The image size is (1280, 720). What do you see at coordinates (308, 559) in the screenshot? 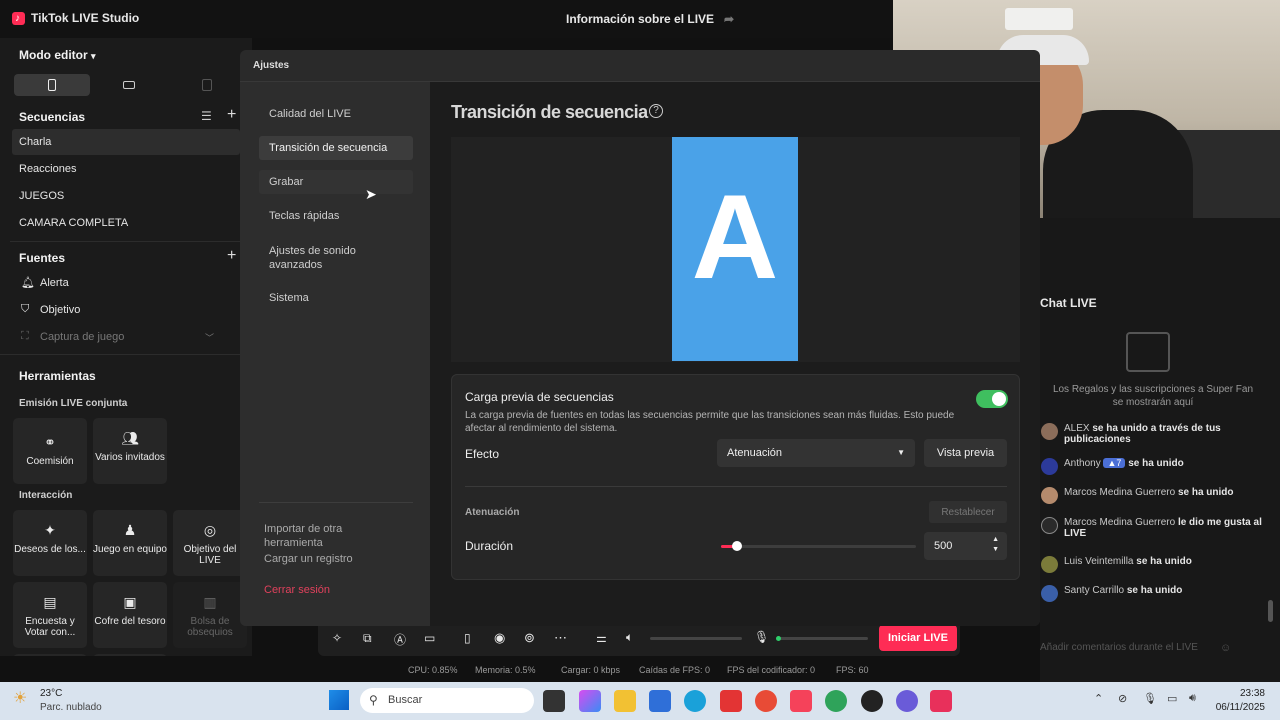
I see `load-log-link: Cargar un registro` at bounding box center [308, 559].